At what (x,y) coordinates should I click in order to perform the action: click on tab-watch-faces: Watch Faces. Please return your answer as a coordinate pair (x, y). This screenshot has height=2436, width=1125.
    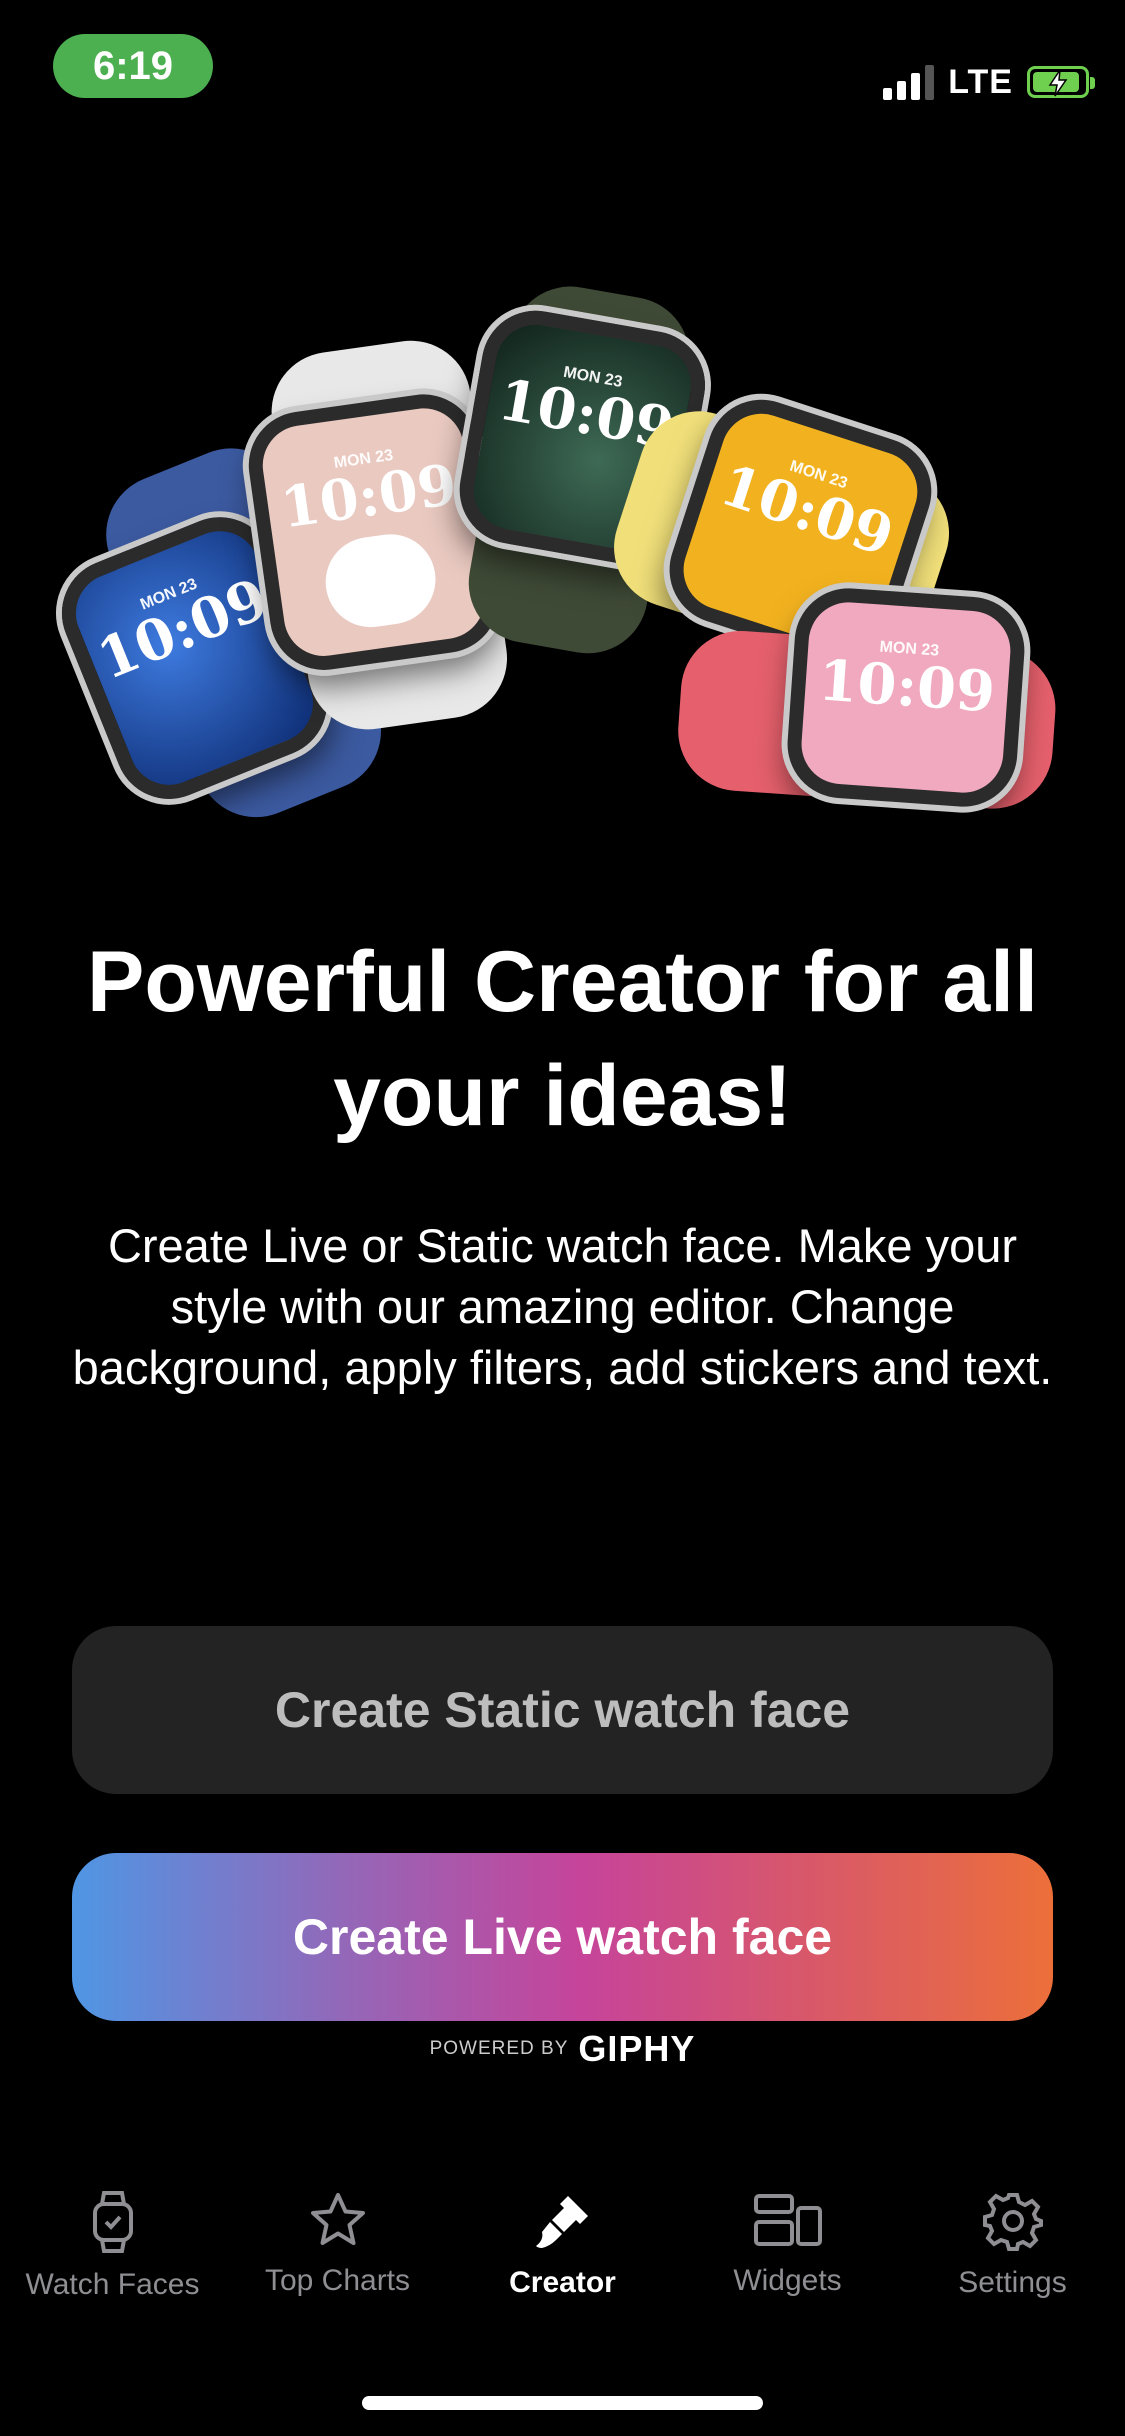
    Looking at the image, I should click on (112, 2265).